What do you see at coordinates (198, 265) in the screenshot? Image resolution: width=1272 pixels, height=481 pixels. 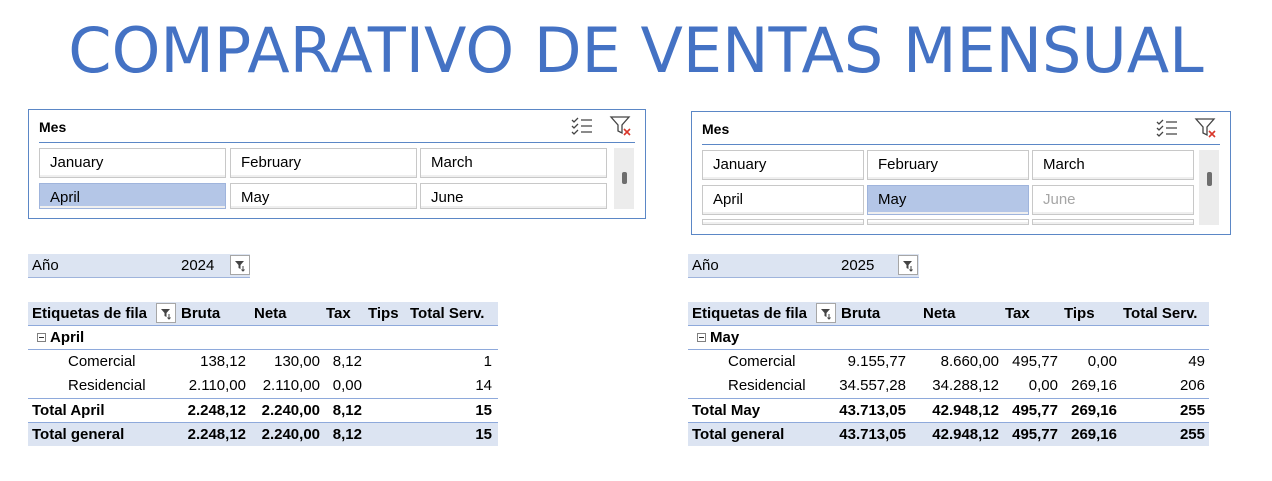 I see `filter-value: 2024` at bounding box center [198, 265].